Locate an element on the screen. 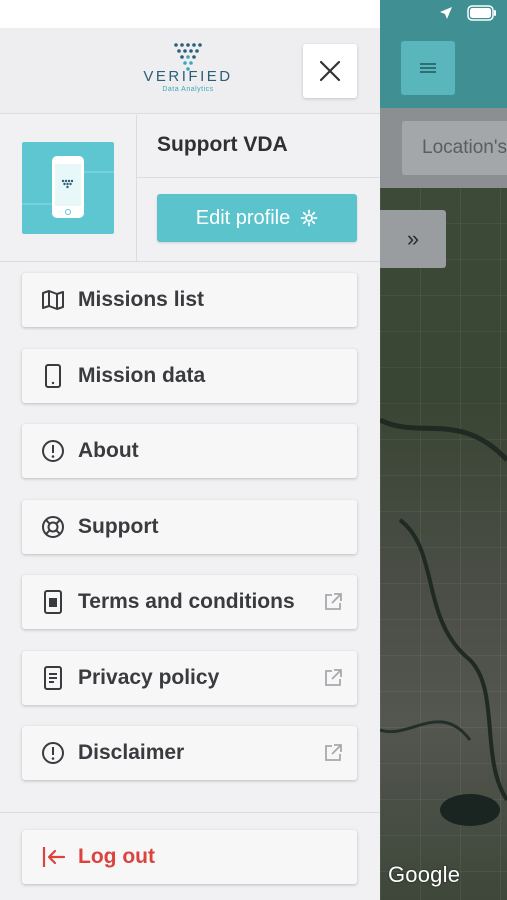 This screenshot has height=900, width=507. logo-mark-icon is located at coordinates (188, 57).